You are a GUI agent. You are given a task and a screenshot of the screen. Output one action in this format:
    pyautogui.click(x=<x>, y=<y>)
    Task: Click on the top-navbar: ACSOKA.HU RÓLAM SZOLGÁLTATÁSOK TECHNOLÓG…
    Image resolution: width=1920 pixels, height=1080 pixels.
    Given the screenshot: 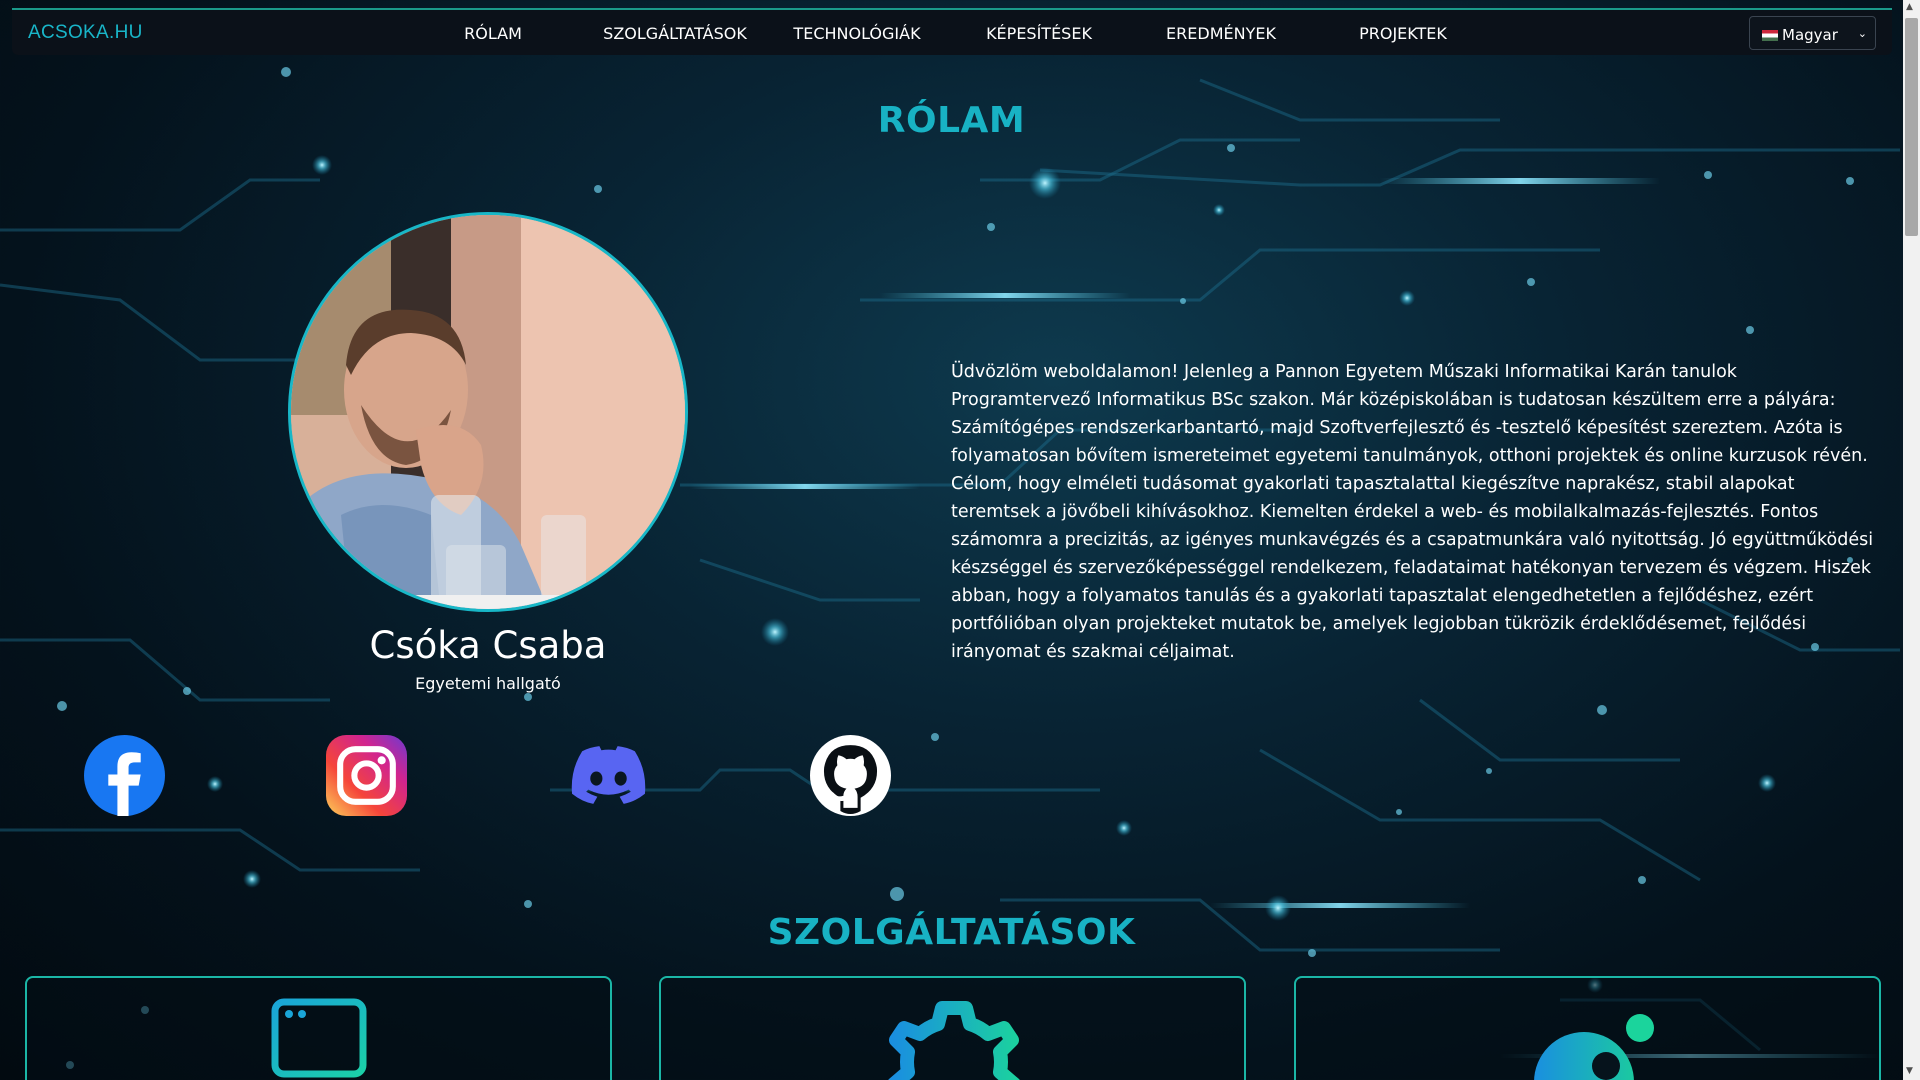 What is the action you would take?
    pyautogui.click(x=952, y=31)
    